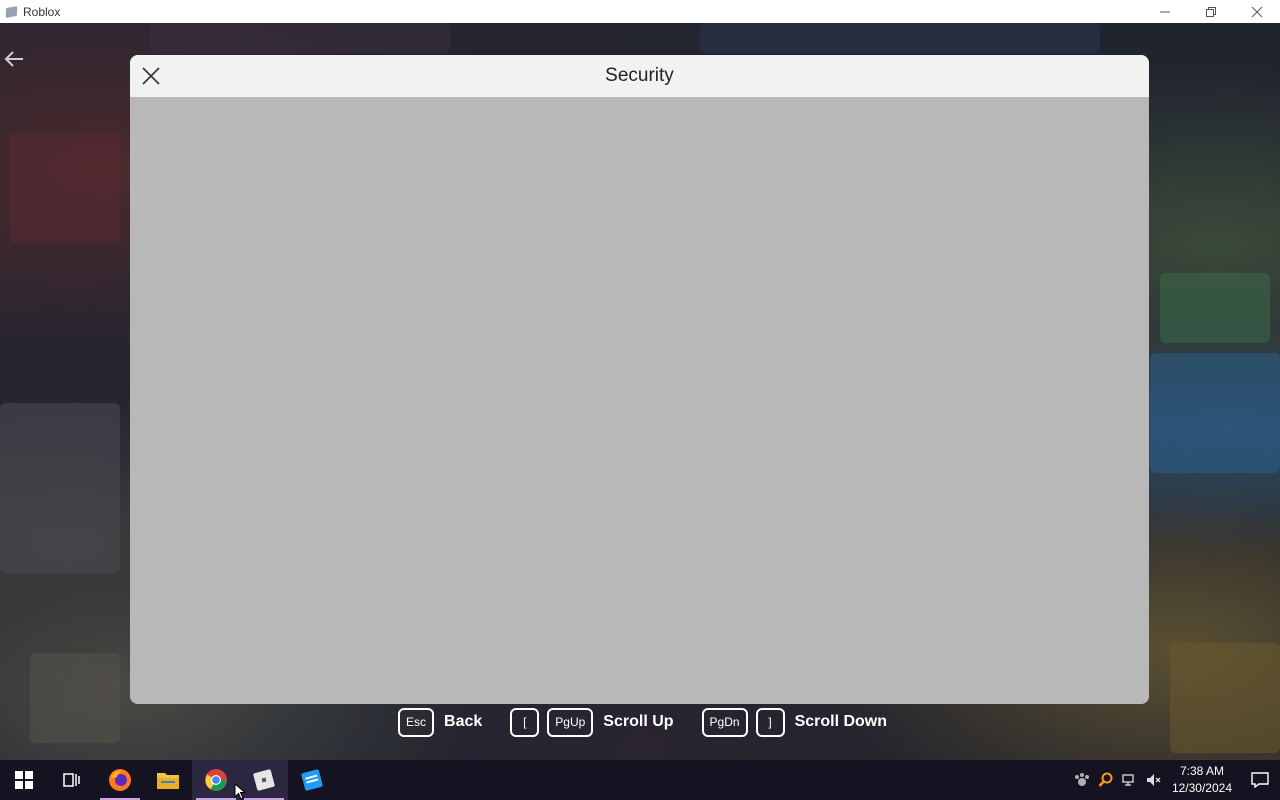  What do you see at coordinates (638, 722) in the screenshot?
I see `scroll-up-hint-label: Scroll Up` at bounding box center [638, 722].